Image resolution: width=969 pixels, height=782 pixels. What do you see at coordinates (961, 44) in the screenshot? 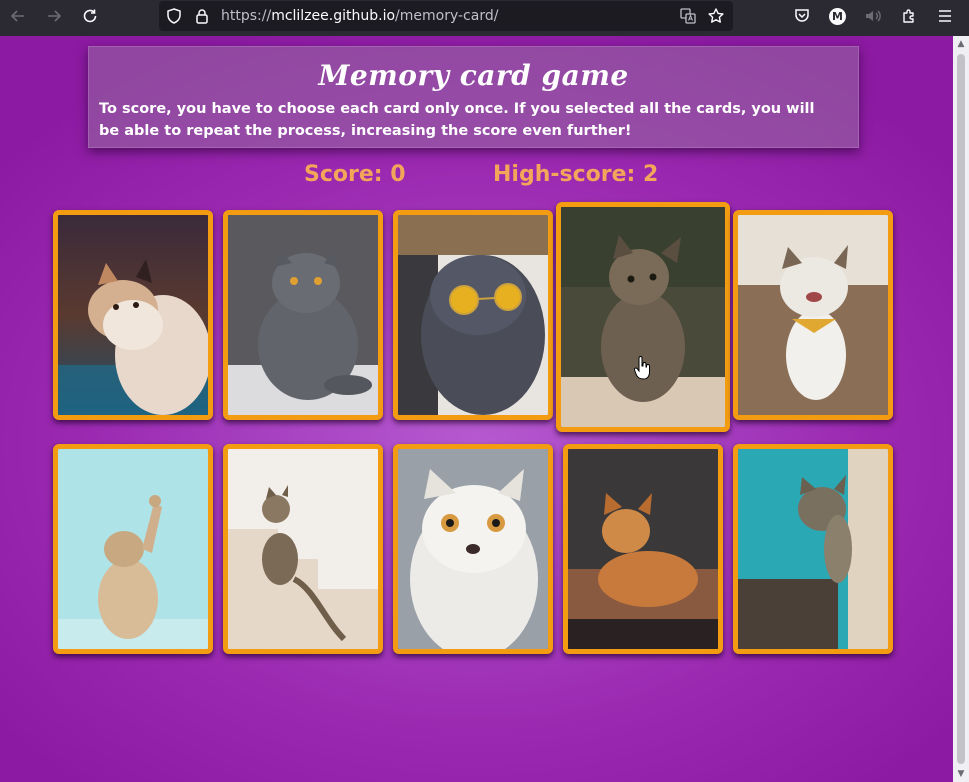
I see `scroll-up-icon: ▲` at bounding box center [961, 44].